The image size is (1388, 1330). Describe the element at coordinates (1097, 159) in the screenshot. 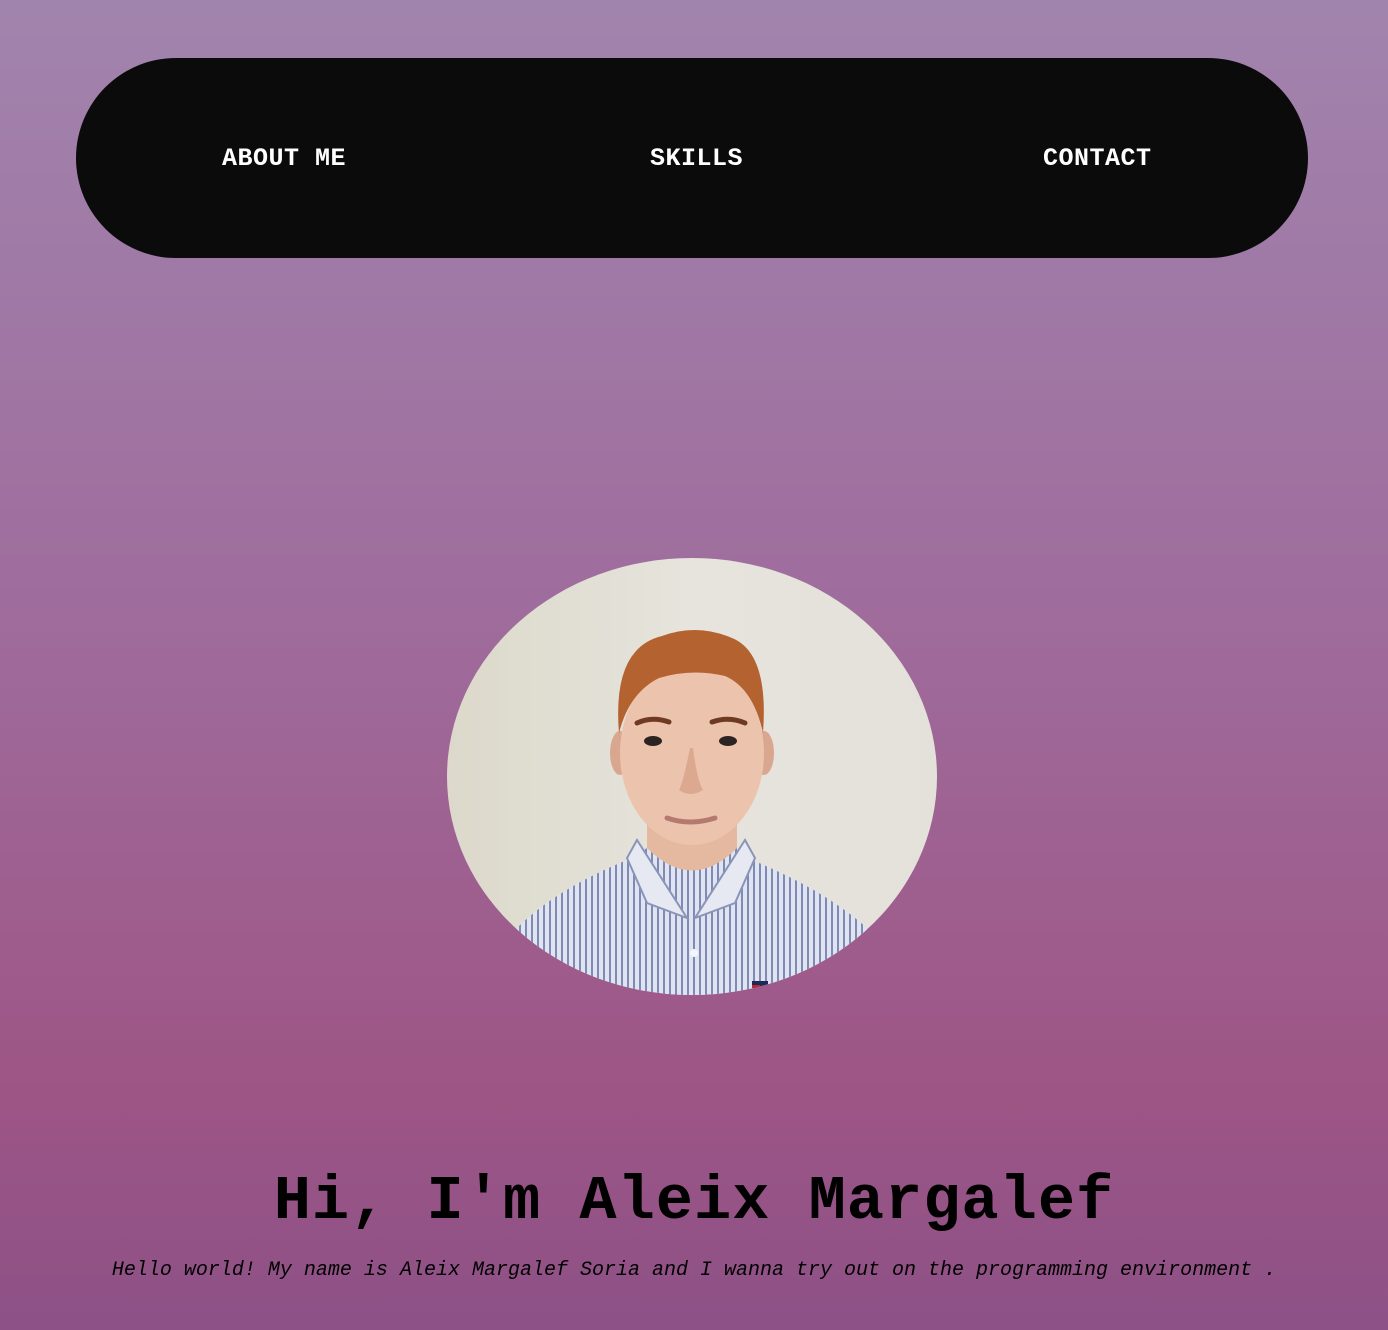

I see `nav-link-contact: CONTACT` at that location.